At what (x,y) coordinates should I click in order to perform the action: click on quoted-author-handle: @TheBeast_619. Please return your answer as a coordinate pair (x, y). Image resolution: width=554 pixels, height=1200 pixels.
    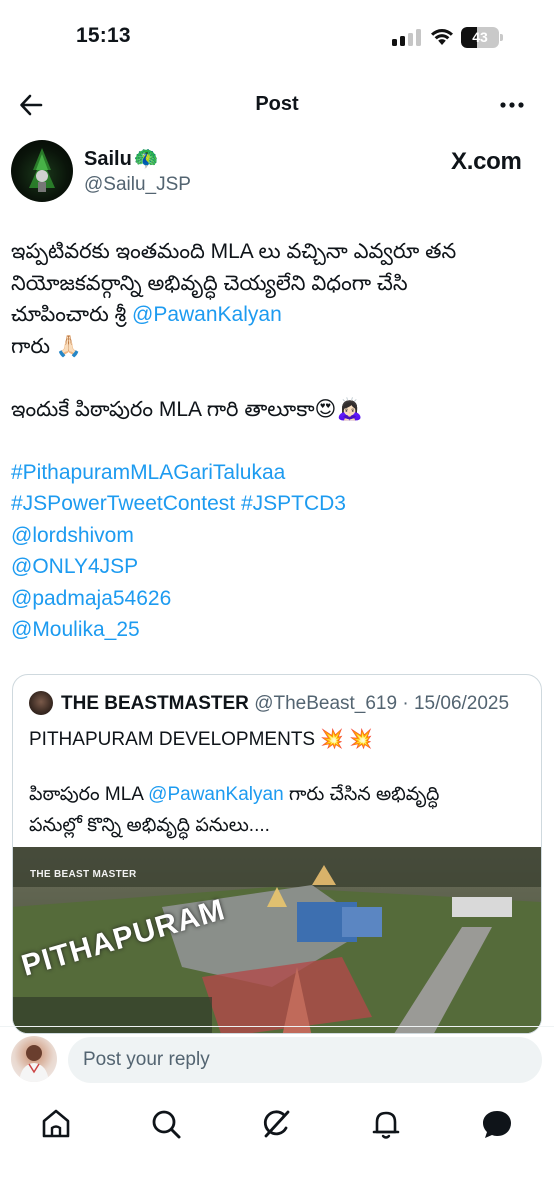
    Looking at the image, I should click on (326, 703).